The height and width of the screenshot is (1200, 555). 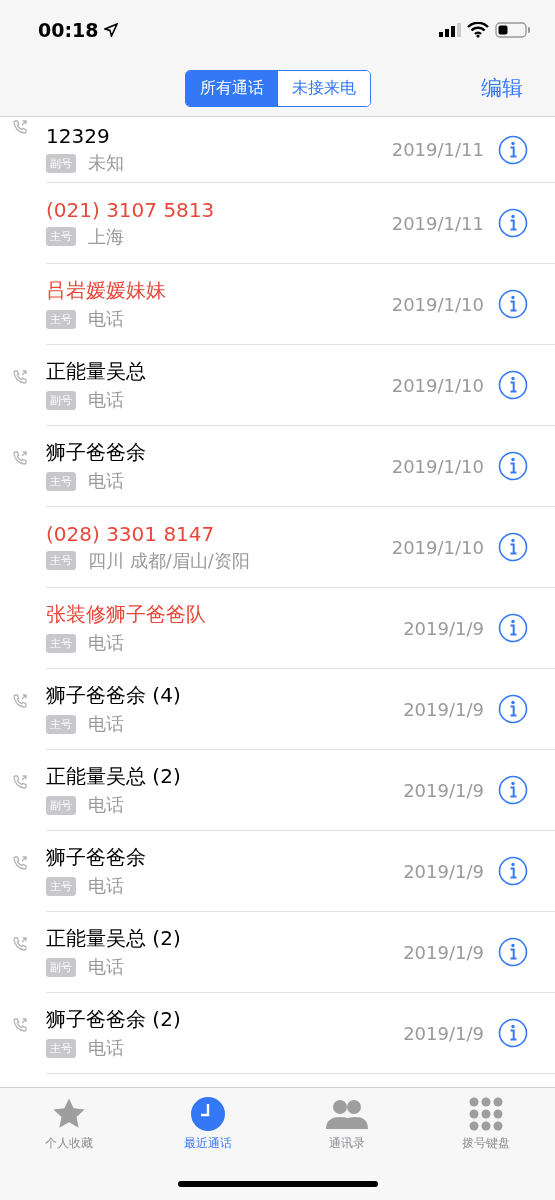 I want to click on caller-name: 狮子爸爸余 (2), so click(x=114, y=1019).